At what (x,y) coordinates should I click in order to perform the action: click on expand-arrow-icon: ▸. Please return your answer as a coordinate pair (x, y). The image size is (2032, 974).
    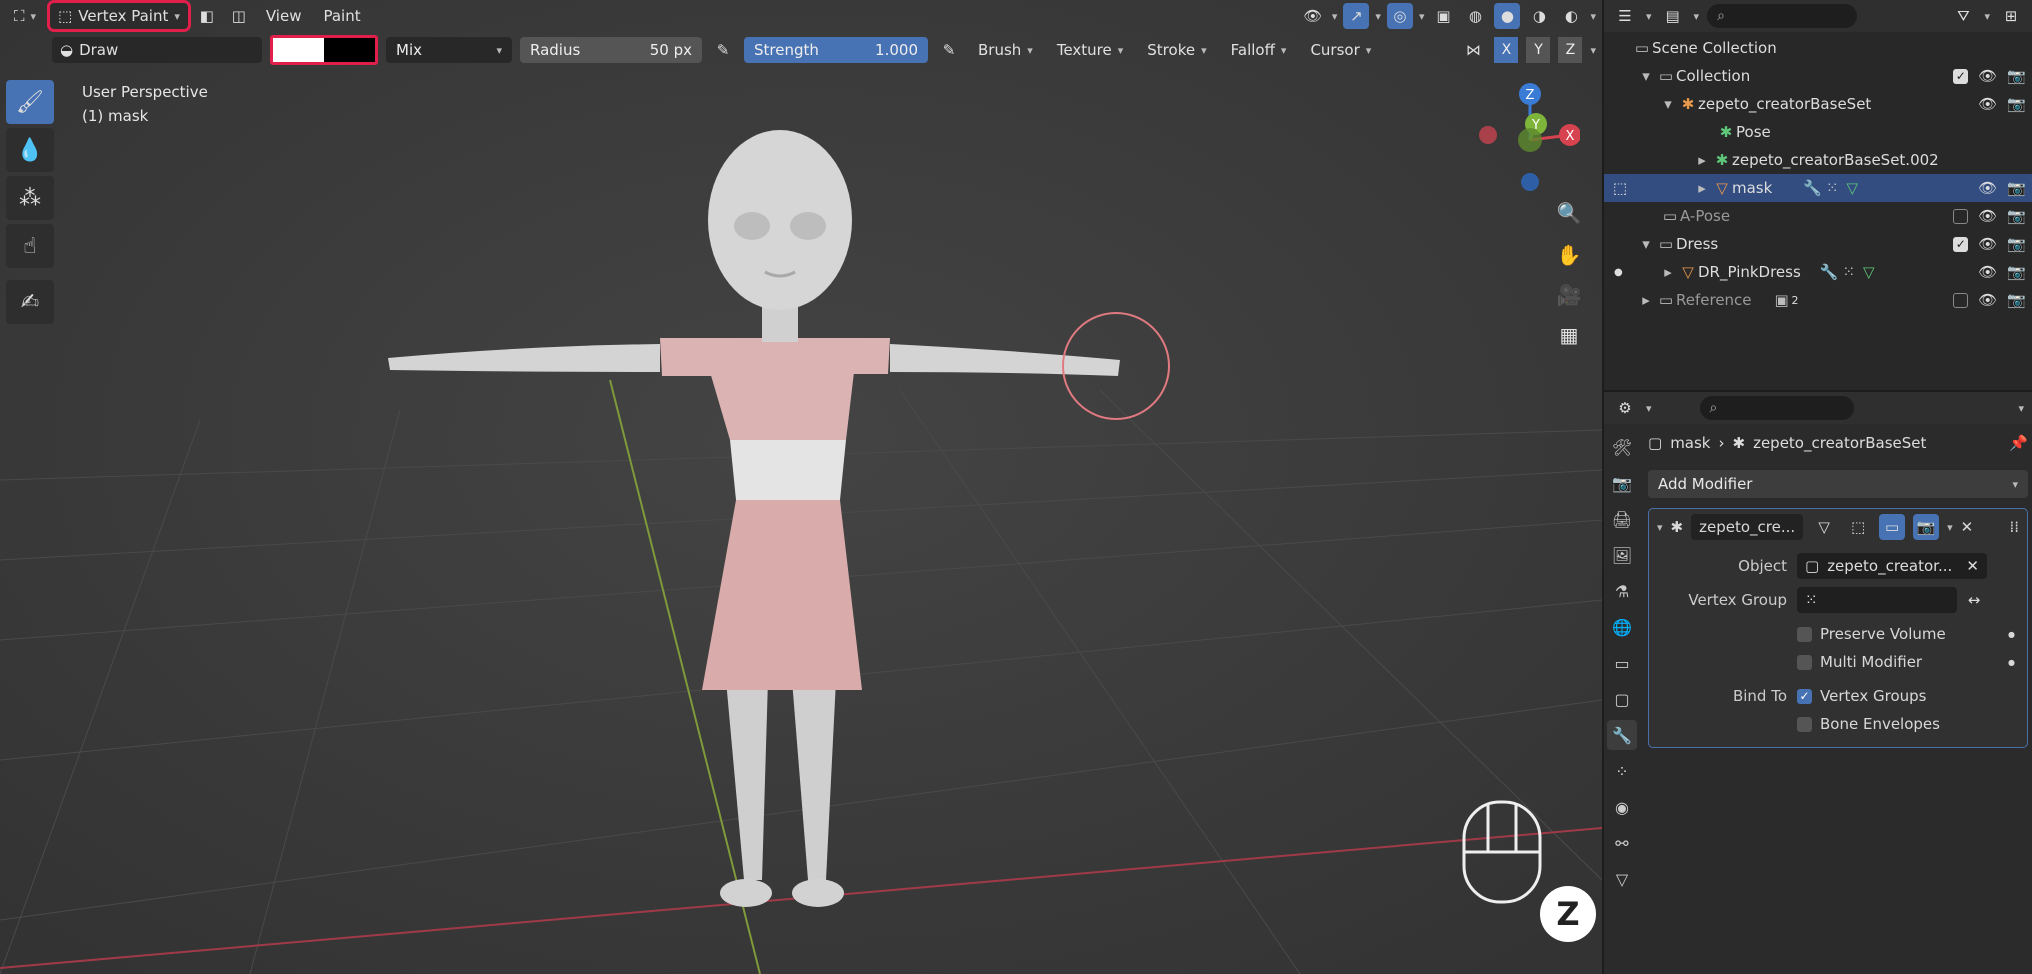
    Looking at the image, I should click on (1668, 272).